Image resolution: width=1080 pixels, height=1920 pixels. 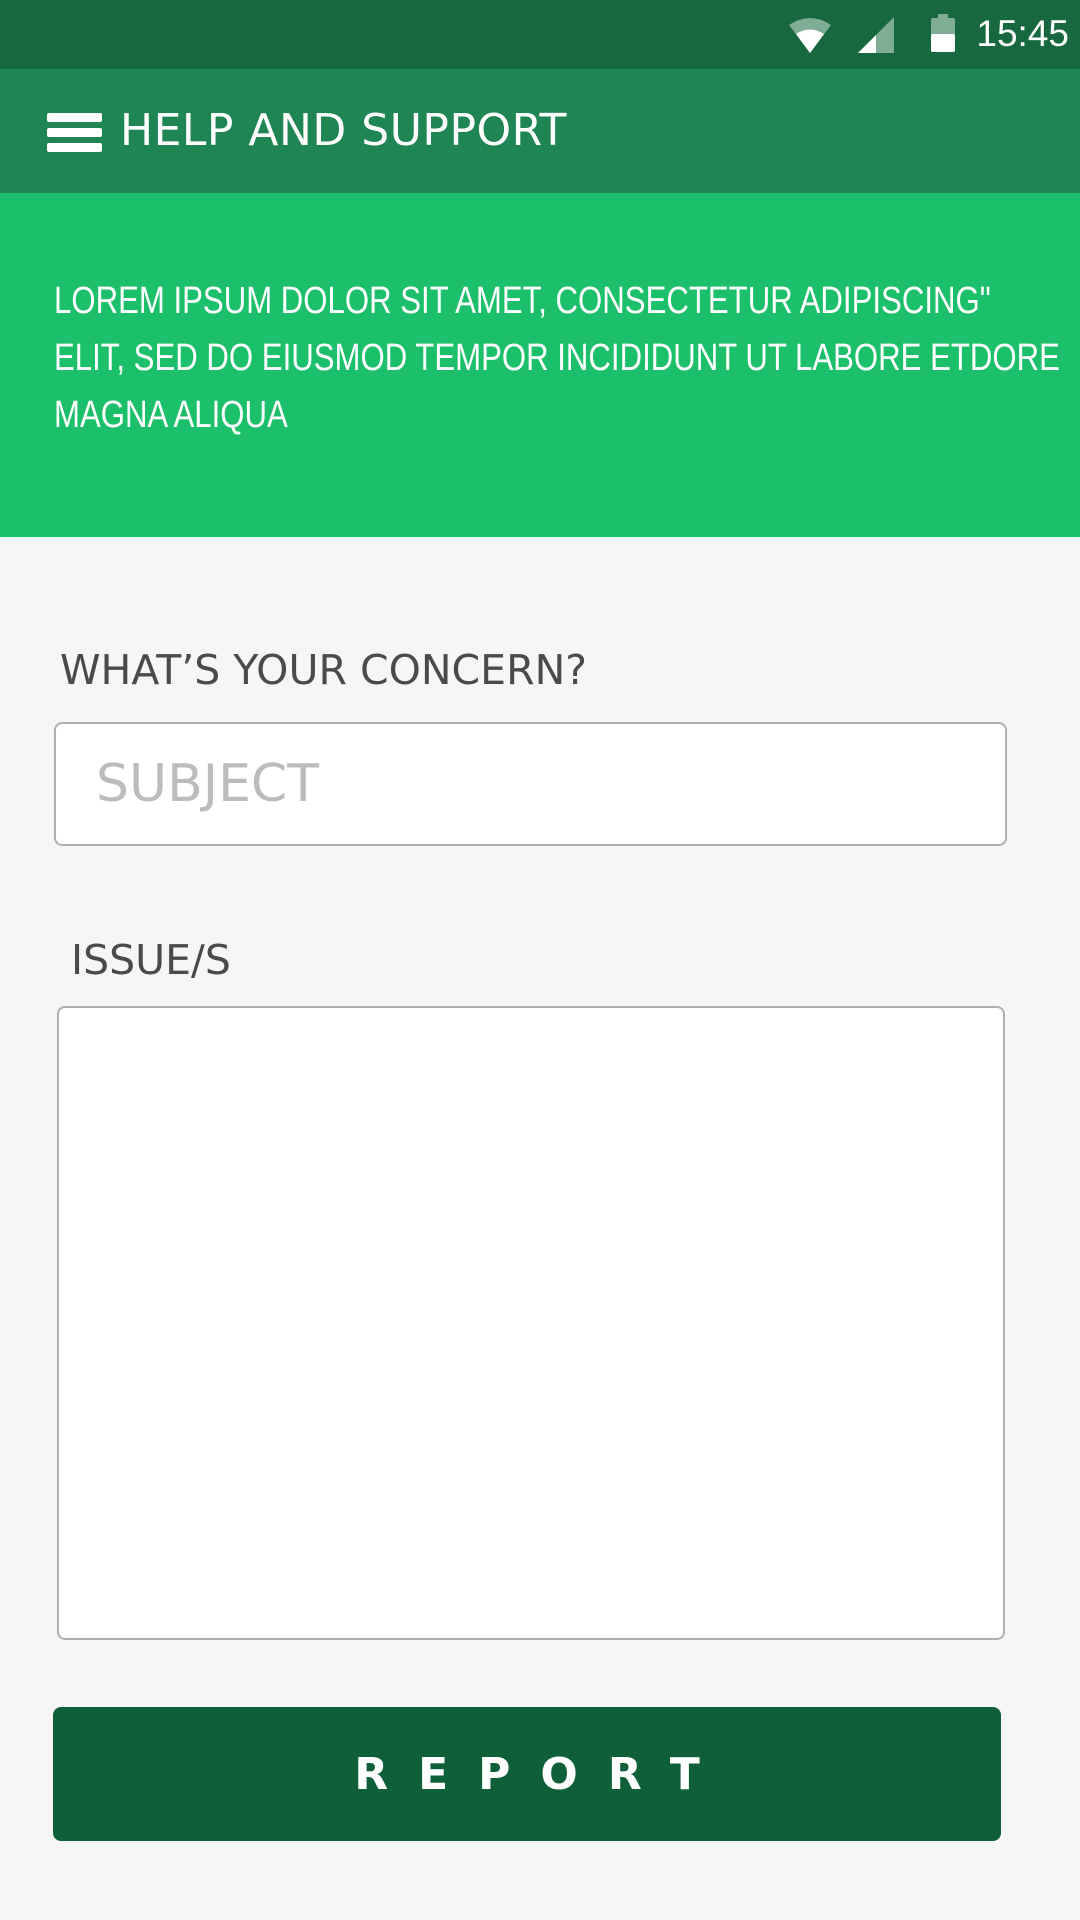 I want to click on cell-signal-icon, so click(x=876, y=35).